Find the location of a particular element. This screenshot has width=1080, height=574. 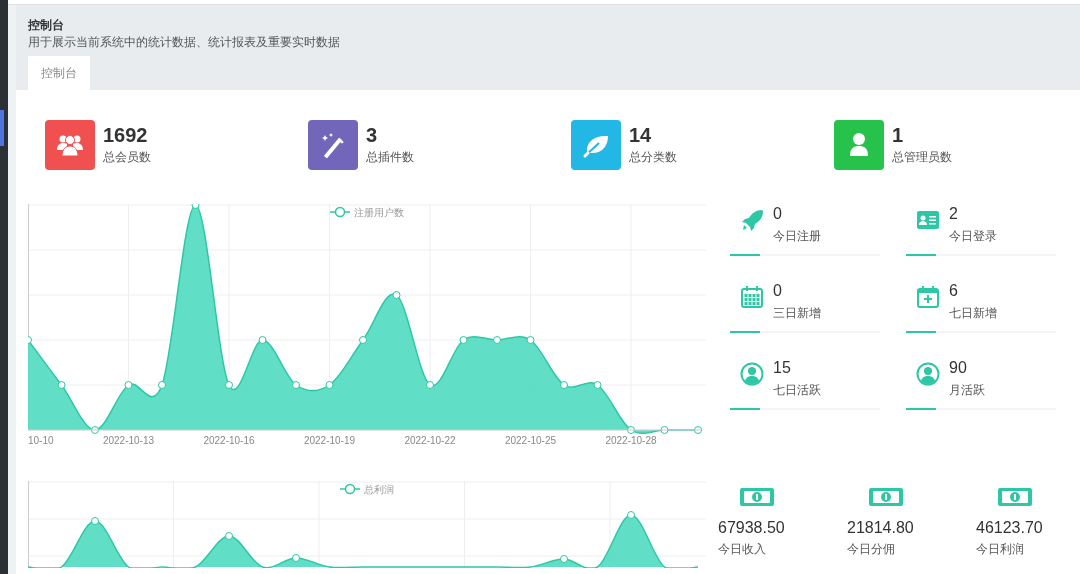

money-value: 46123.70 is located at coordinates (1010, 528).